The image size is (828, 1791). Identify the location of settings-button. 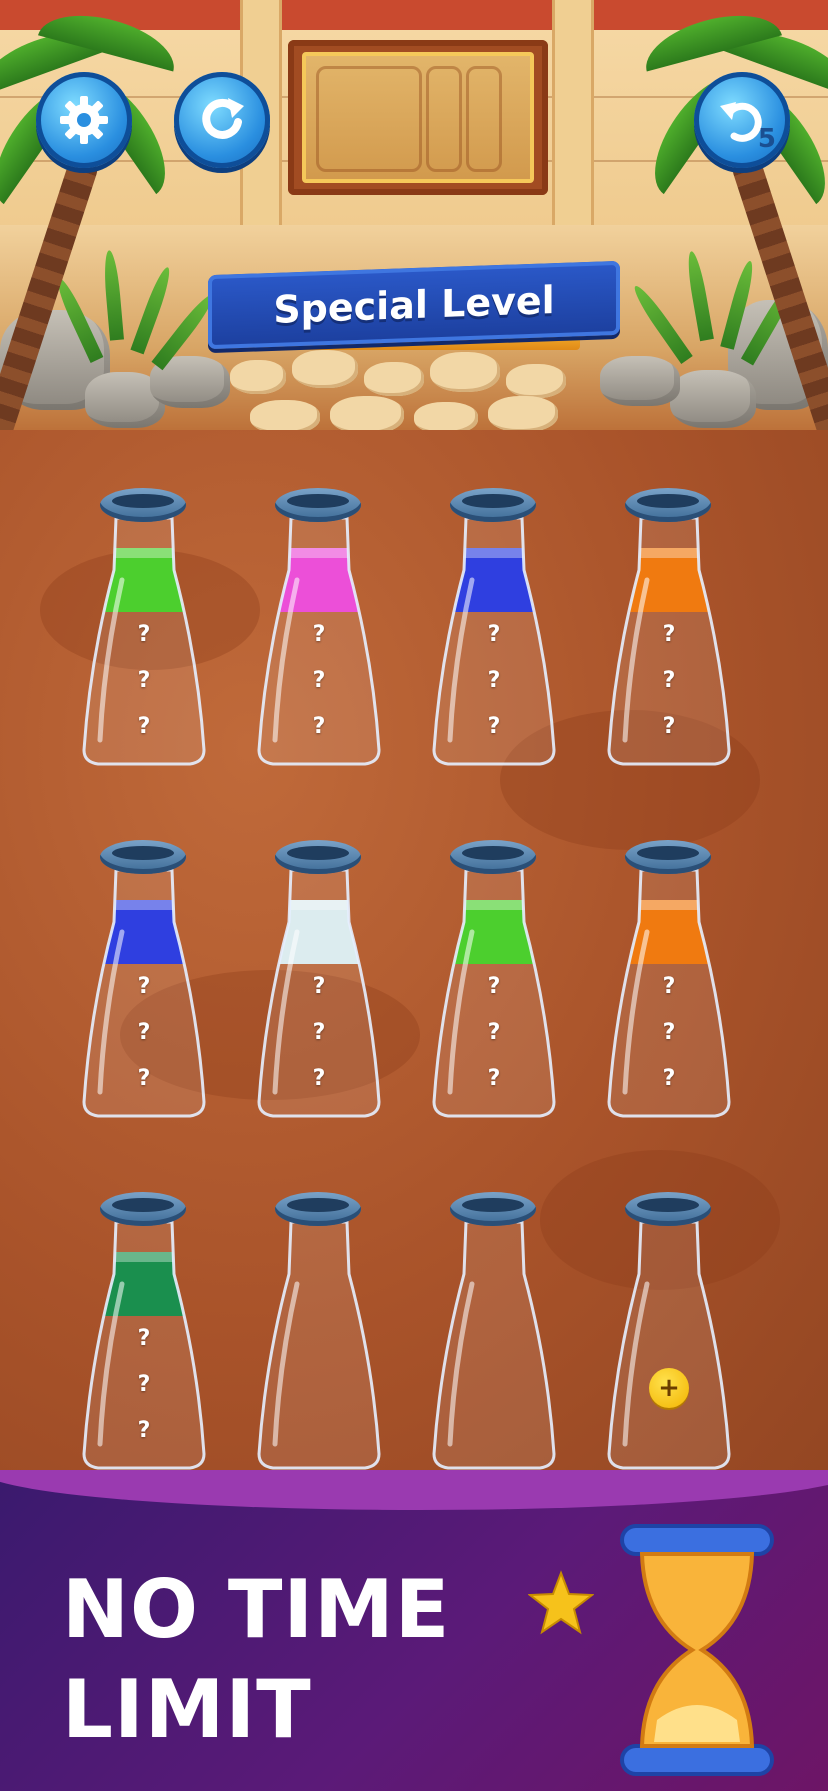
(84, 120).